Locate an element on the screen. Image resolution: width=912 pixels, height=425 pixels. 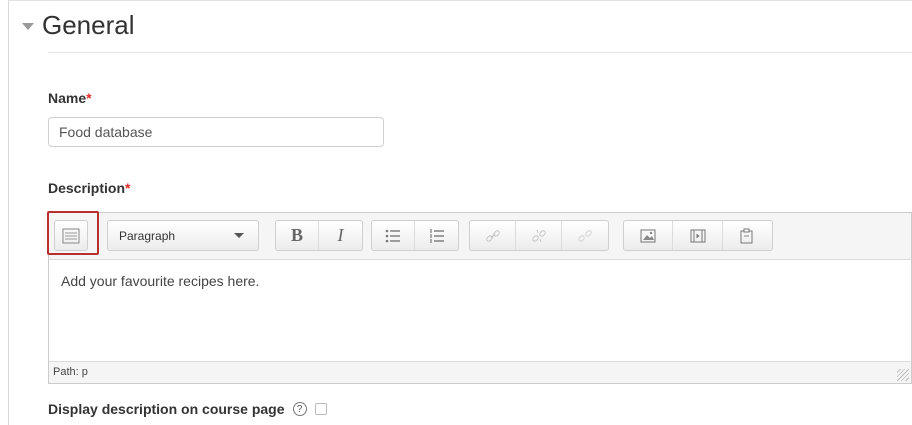
anchor-button is located at coordinates (585, 235).